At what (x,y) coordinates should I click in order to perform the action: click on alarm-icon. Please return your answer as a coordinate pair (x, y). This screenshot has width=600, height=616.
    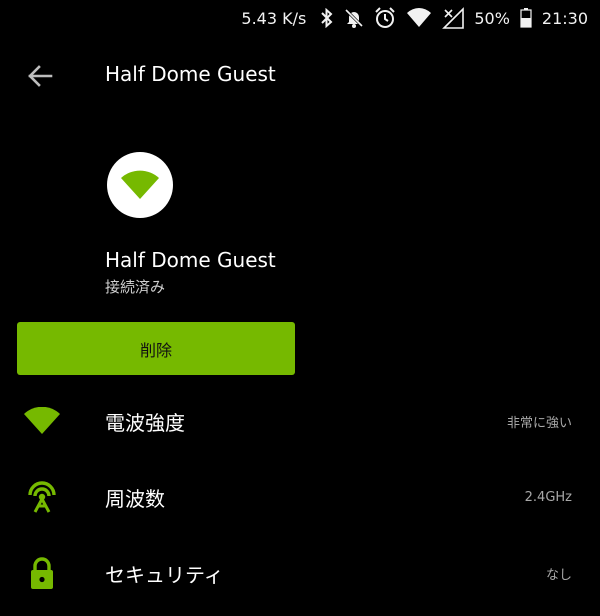
    Looking at the image, I should click on (385, 18).